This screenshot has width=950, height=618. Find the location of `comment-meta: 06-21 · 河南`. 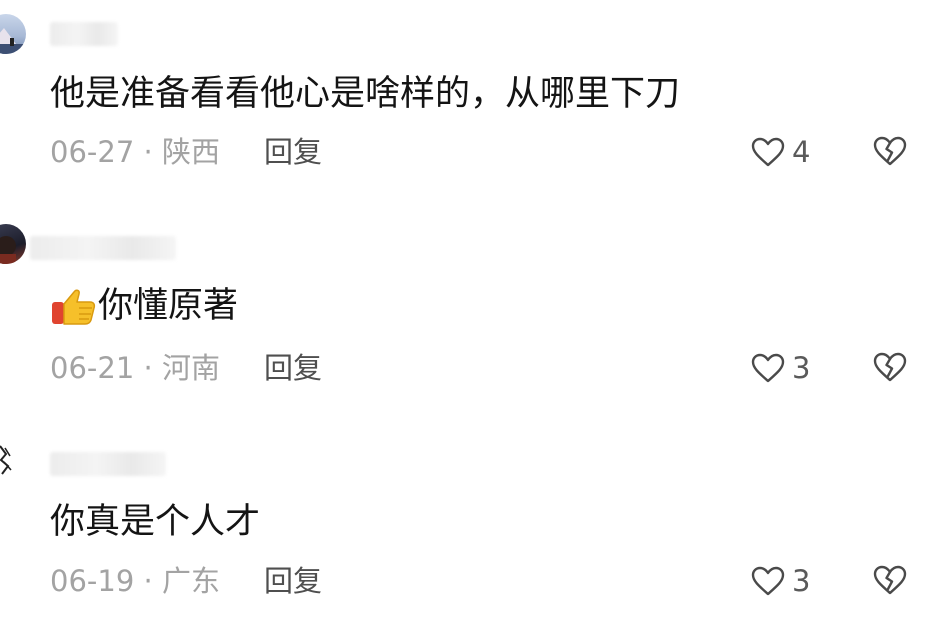

comment-meta: 06-21 · 河南 is located at coordinates (135, 368).